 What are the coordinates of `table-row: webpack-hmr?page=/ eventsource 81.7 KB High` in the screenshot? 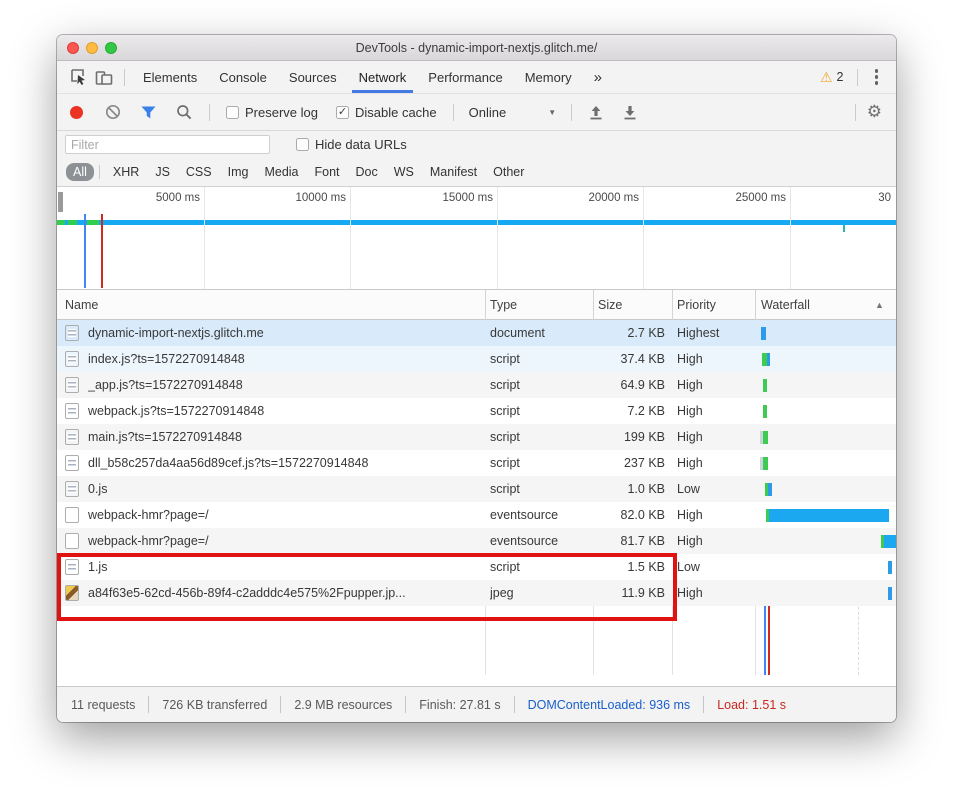 It's located at (476, 541).